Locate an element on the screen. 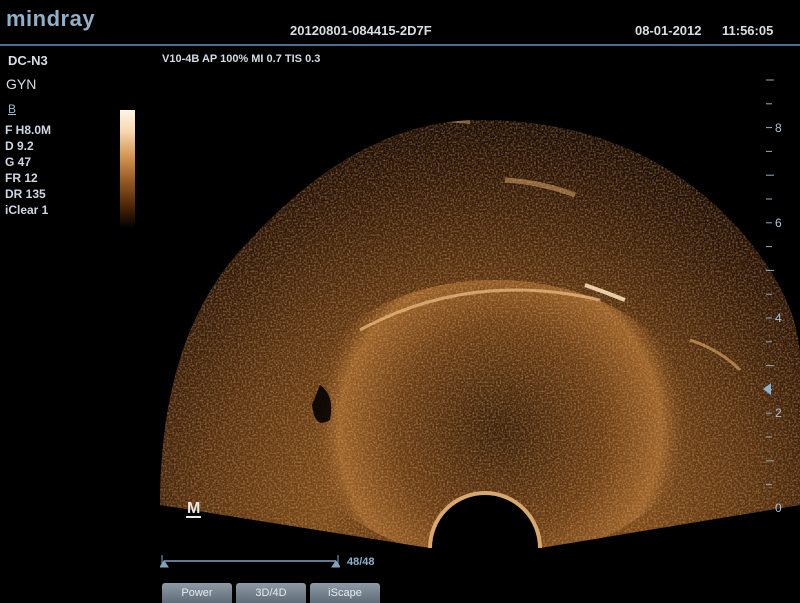  imaging-mode: B is located at coordinates (12, 109).